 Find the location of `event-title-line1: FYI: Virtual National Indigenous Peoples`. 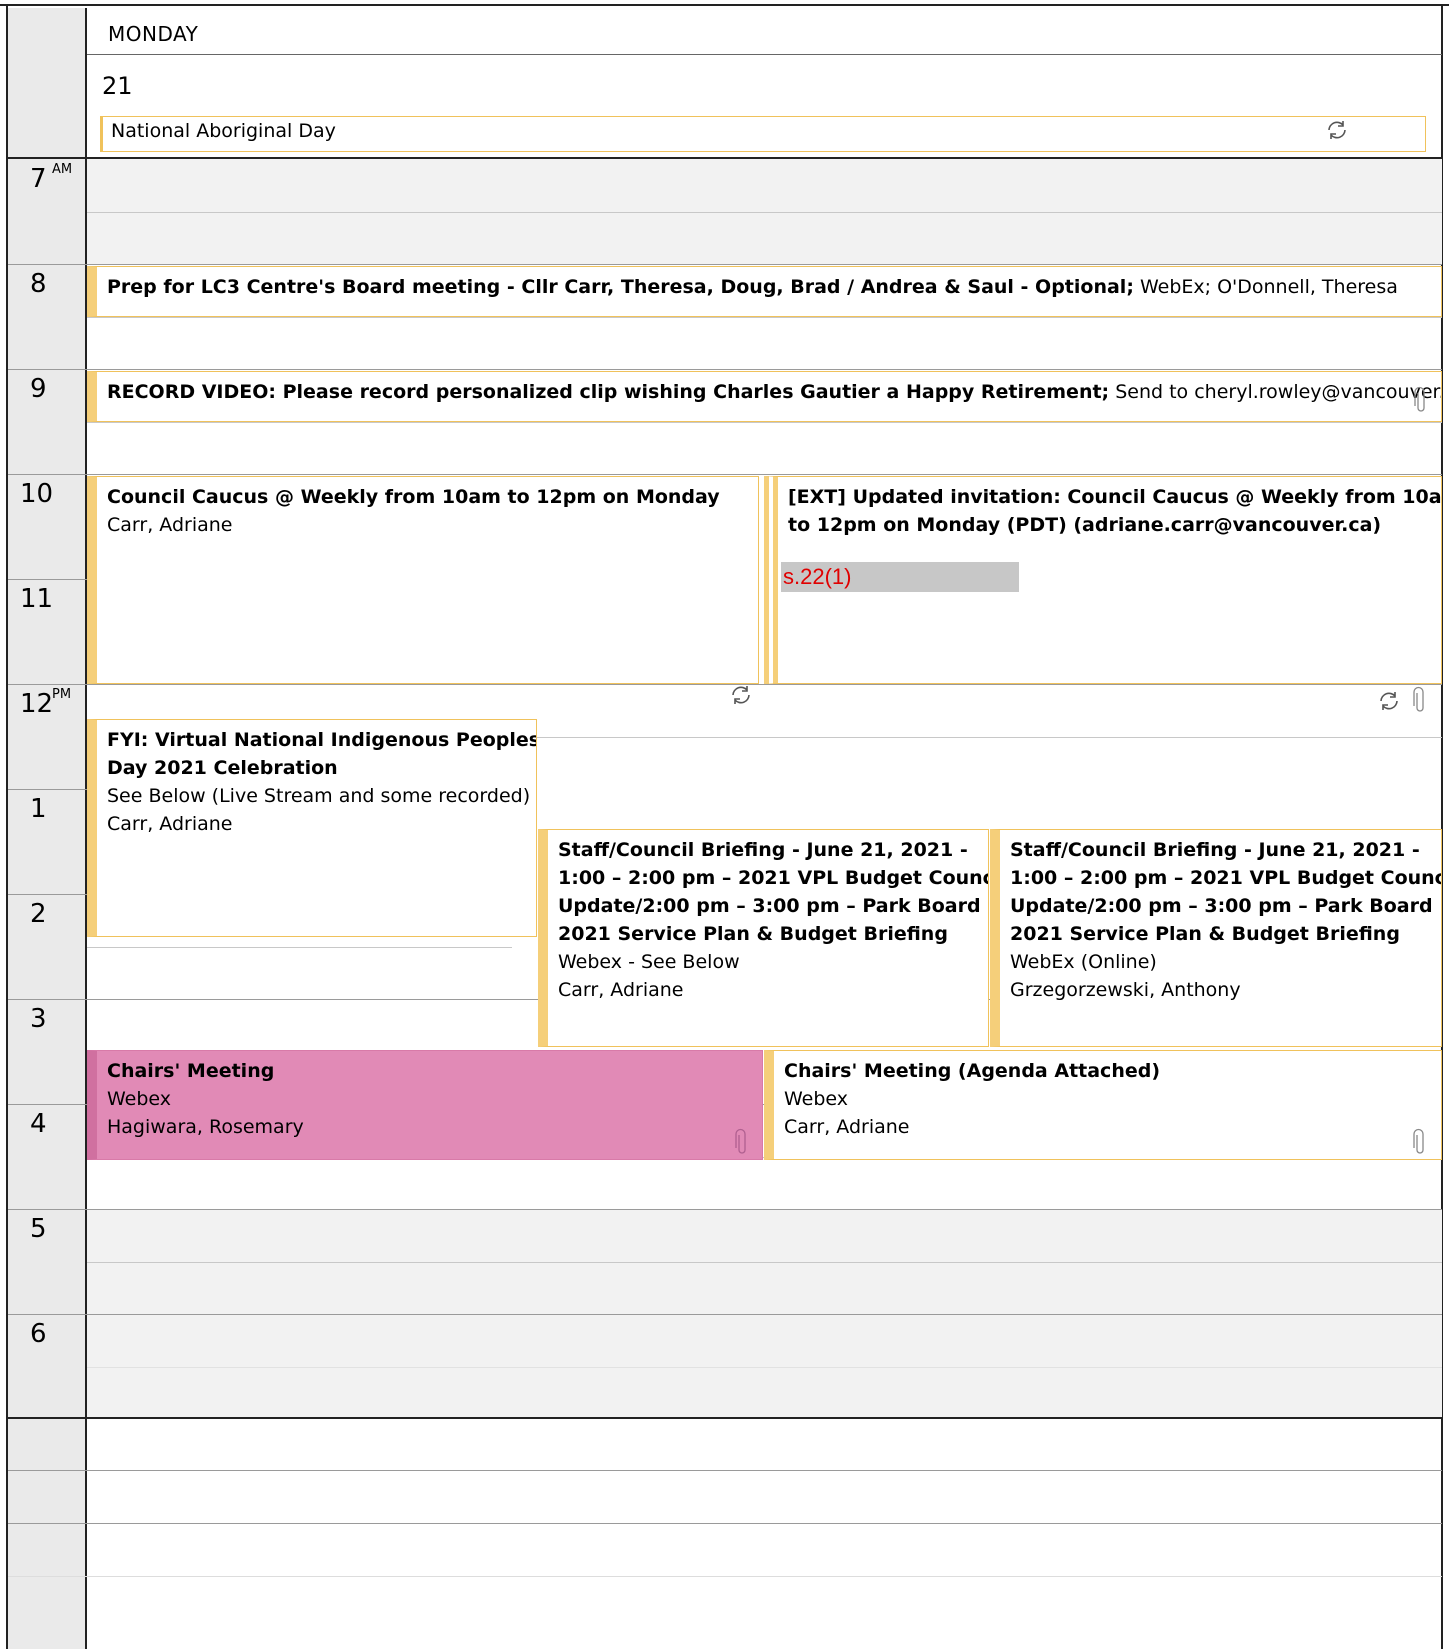

event-title-line1: FYI: Virtual National Indigenous Peoples is located at coordinates (322, 740).